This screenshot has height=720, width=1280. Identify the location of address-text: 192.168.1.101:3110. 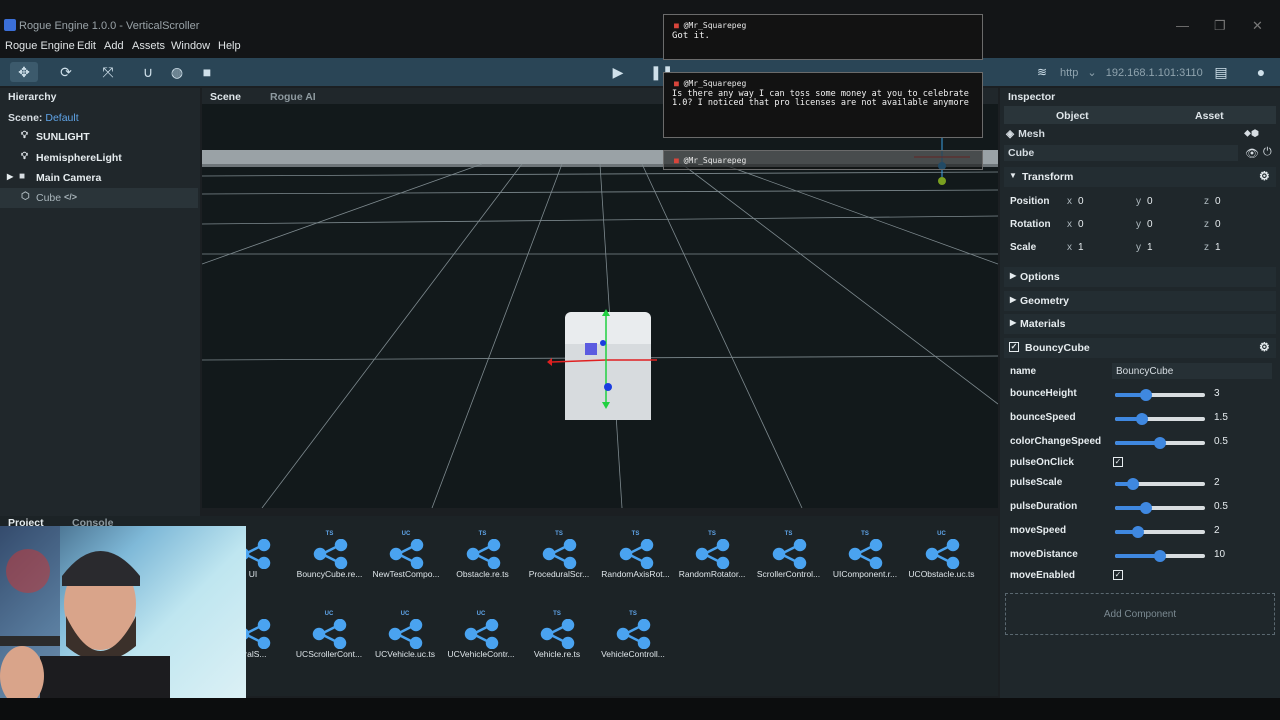
(1154, 73).